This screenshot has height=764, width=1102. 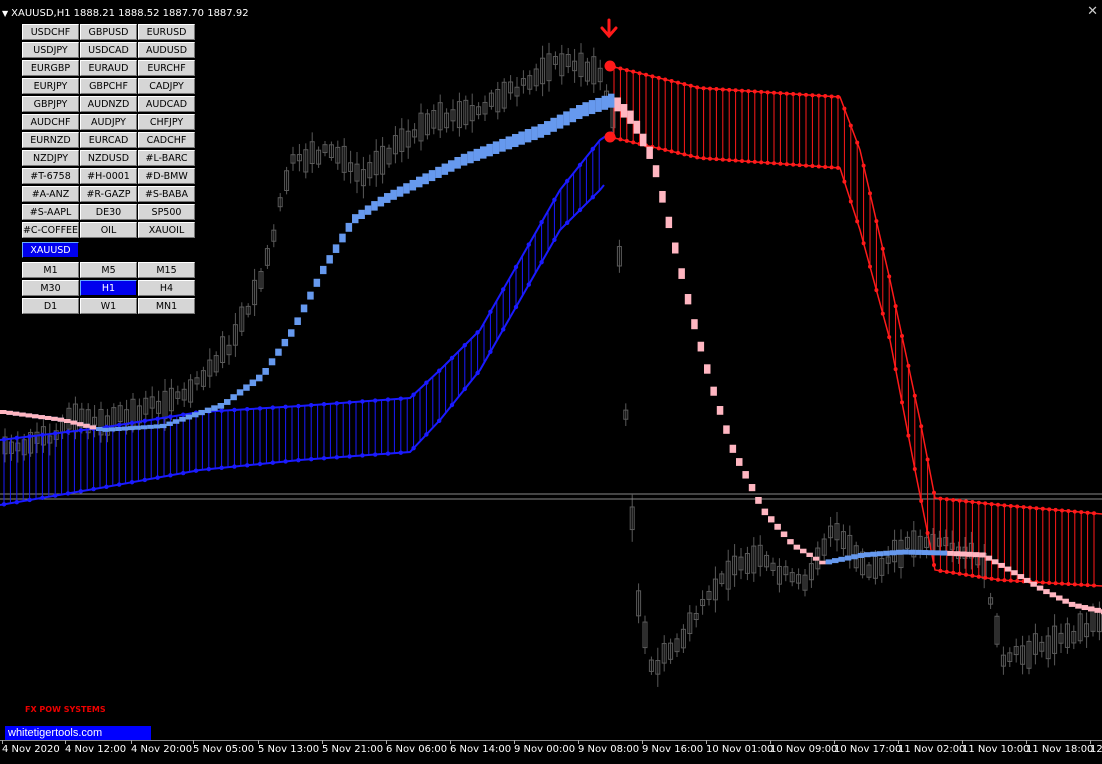 What do you see at coordinates (50, 288) in the screenshot?
I see `timeframe-button-m30: M30` at bounding box center [50, 288].